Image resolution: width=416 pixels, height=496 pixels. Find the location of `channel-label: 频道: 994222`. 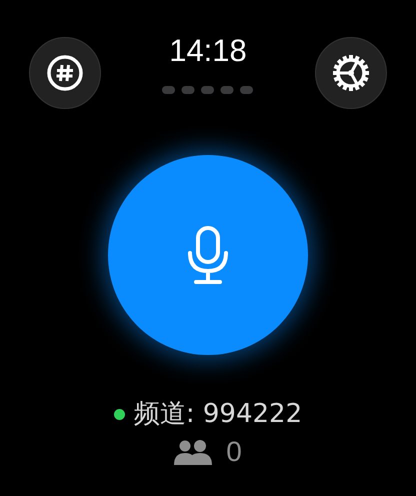

channel-label: 频道: 994222 is located at coordinates (218, 414).